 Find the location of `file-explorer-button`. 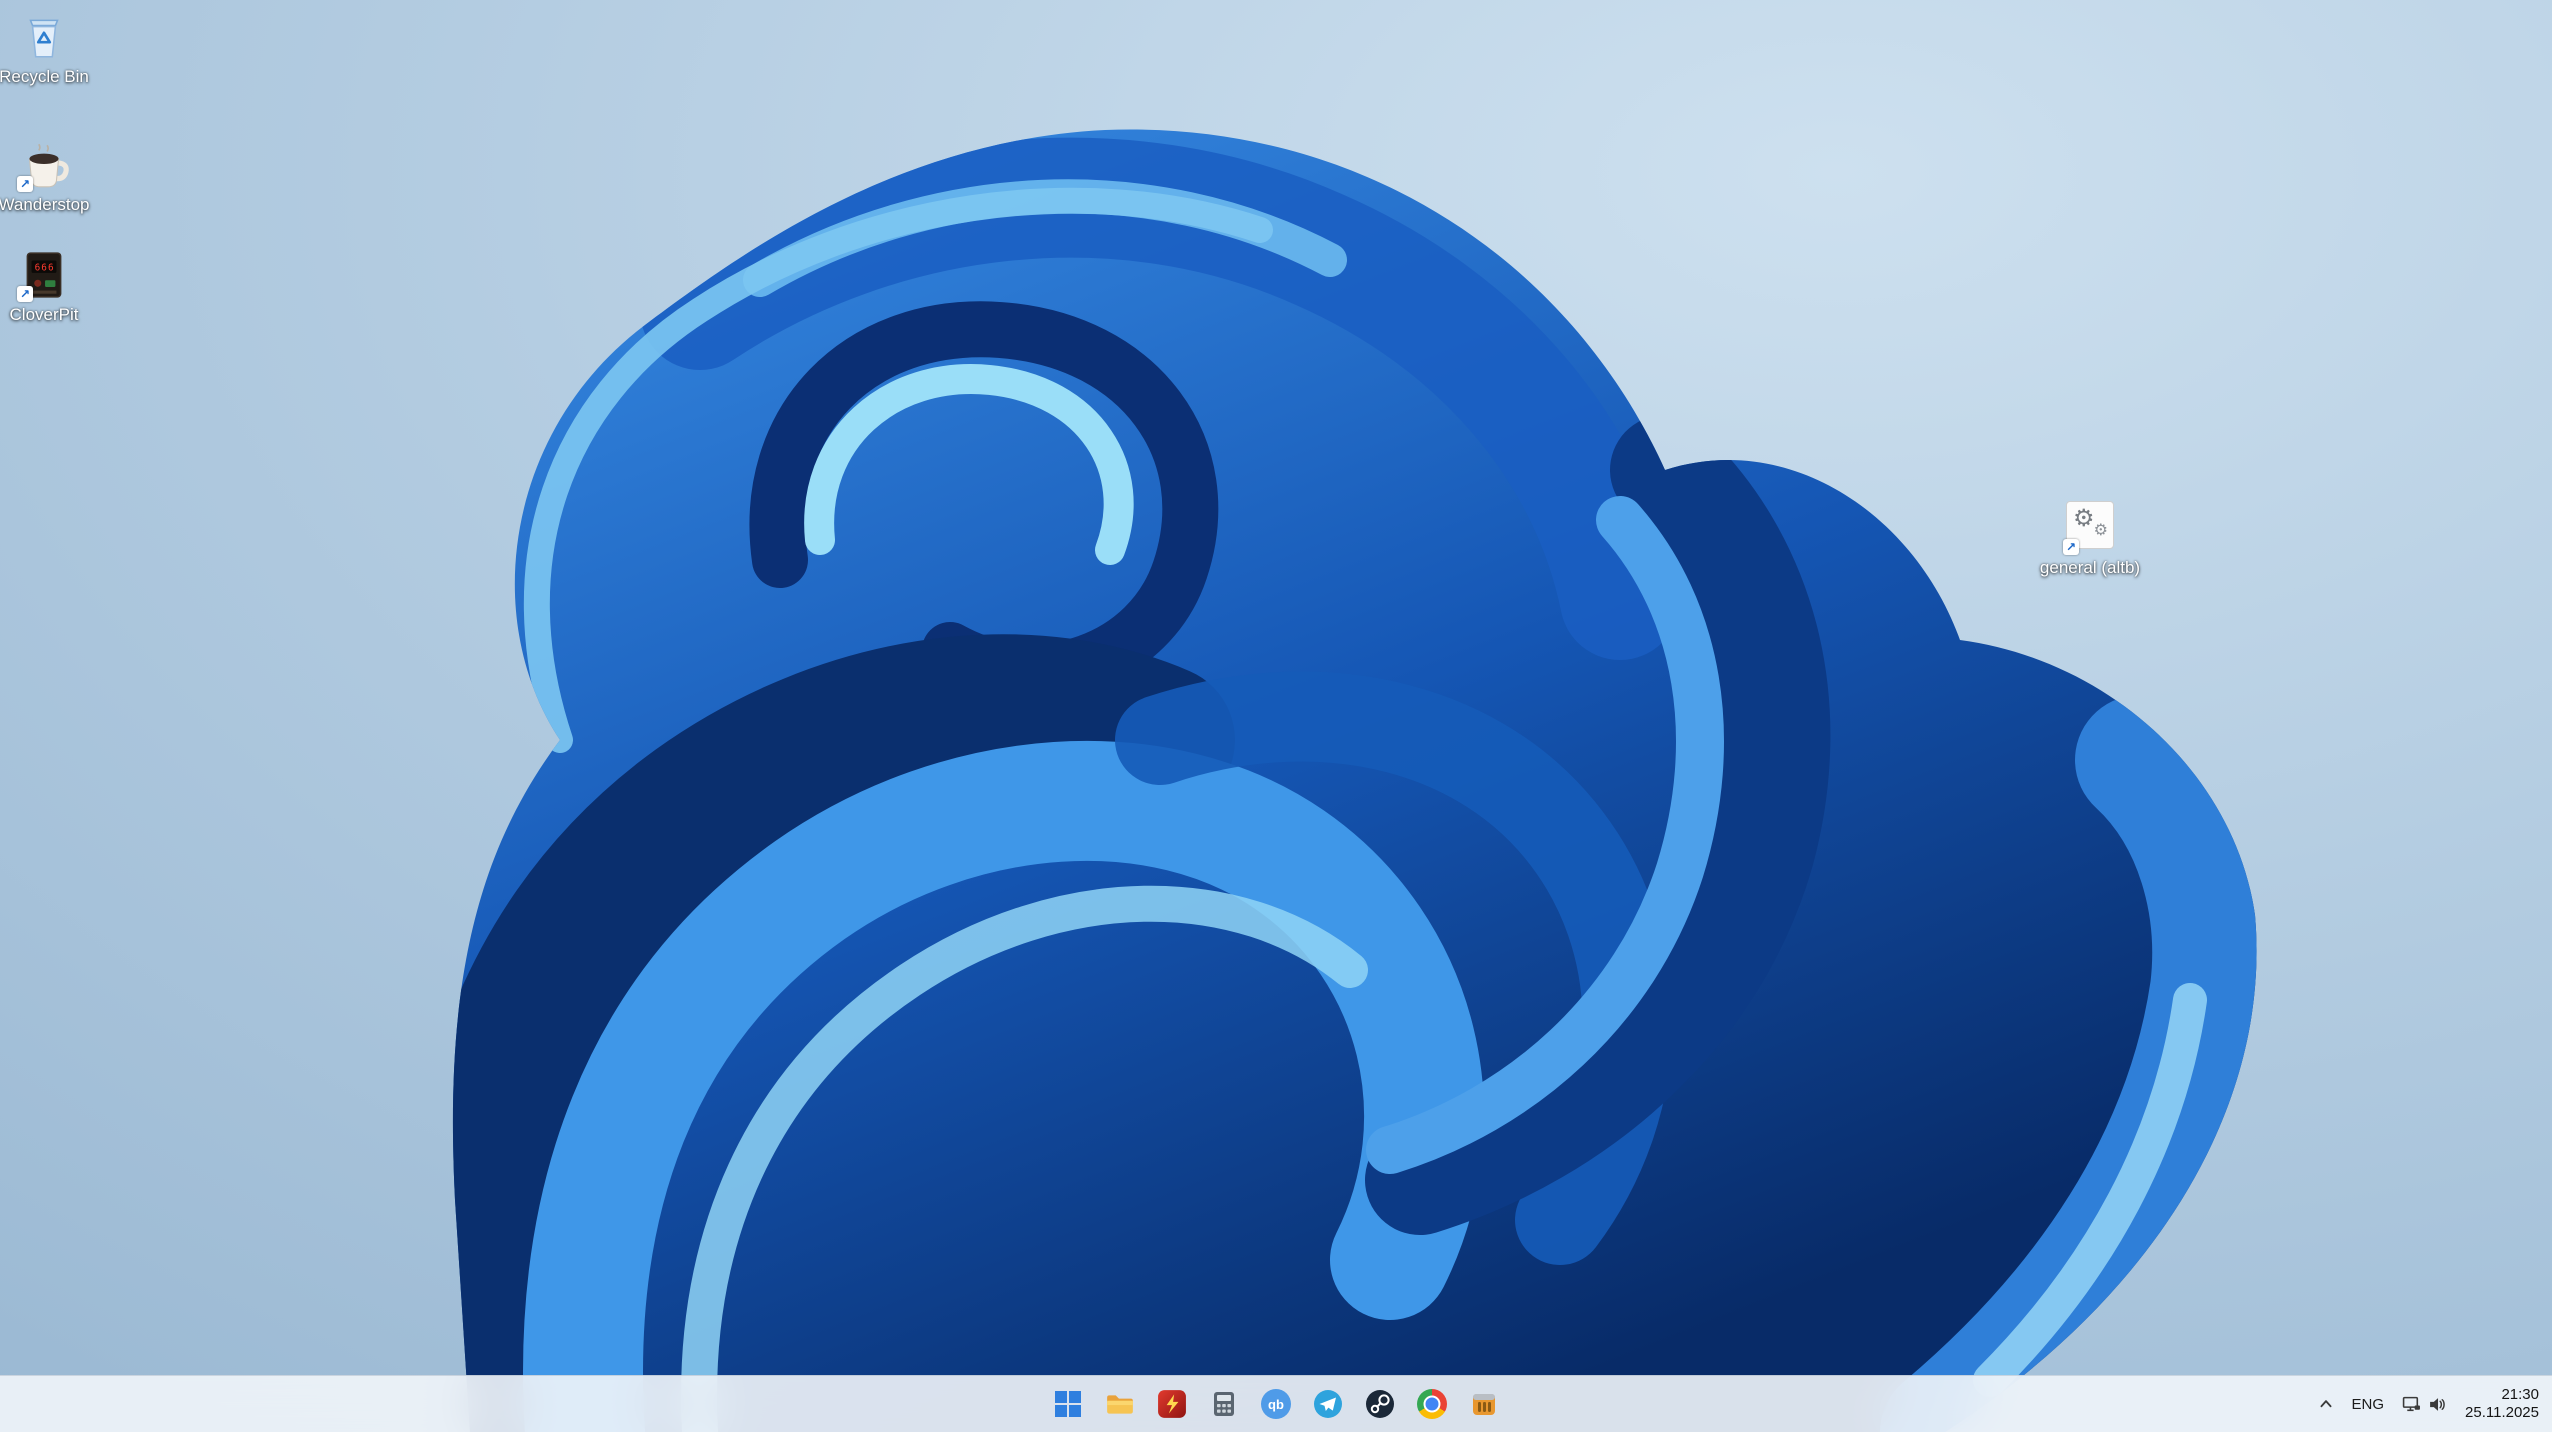

file-explorer-button is located at coordinates (1120, 1404).